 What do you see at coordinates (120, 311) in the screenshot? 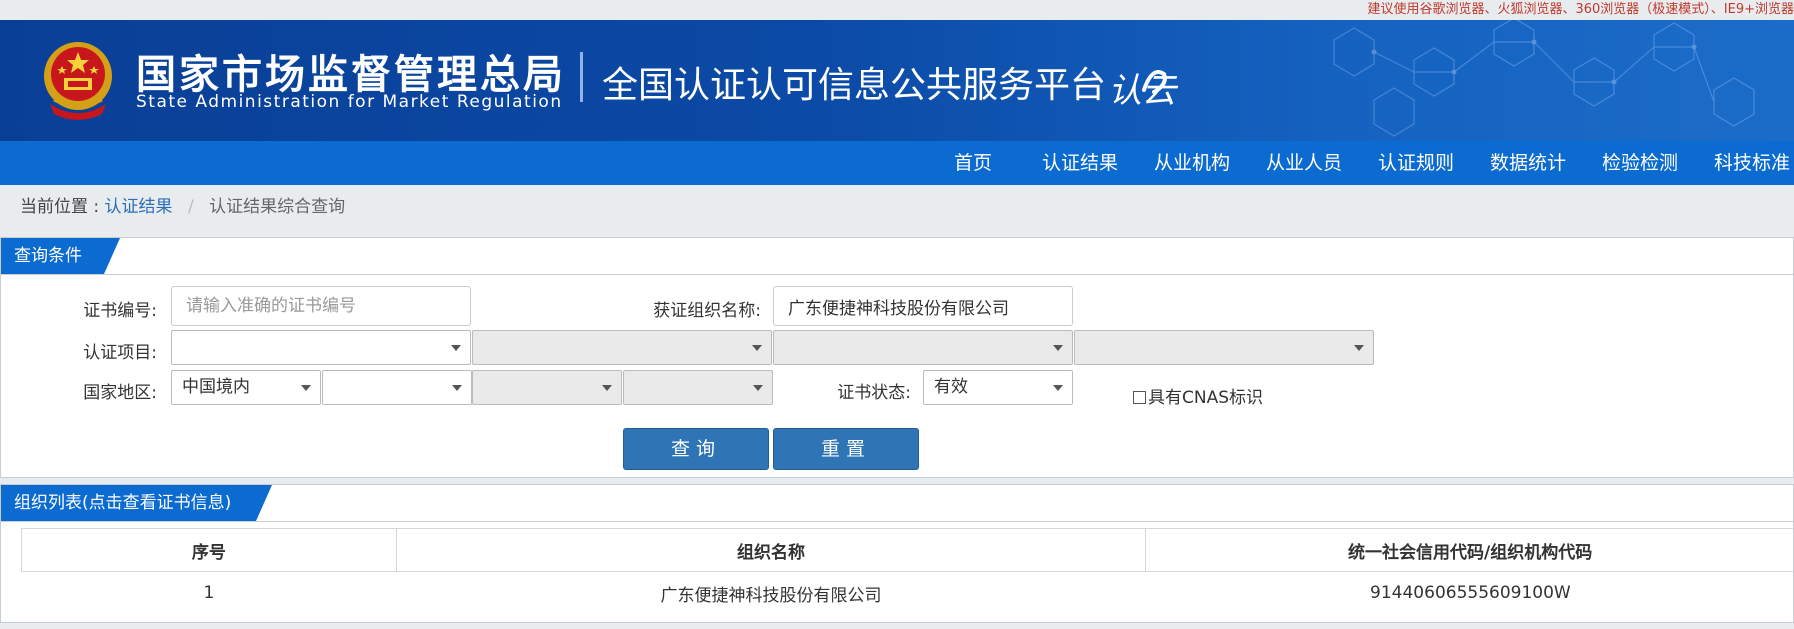
I see `cert-no-label: 证书编号:` at bounding box center [120, 311].